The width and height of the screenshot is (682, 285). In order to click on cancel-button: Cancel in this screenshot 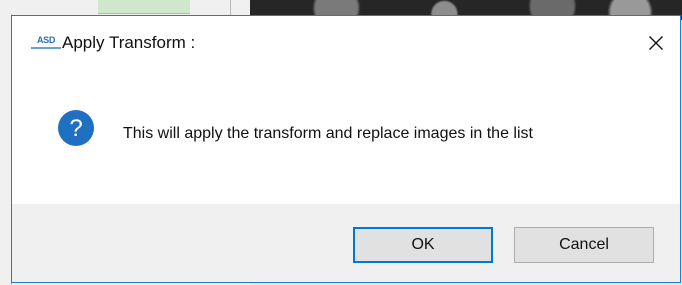, I will do `click(584, 245)`.